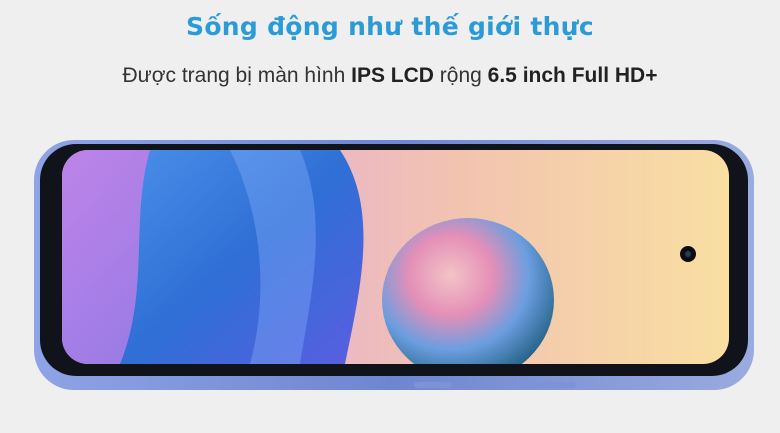  I want to click on volume-button, so click(433, 385).